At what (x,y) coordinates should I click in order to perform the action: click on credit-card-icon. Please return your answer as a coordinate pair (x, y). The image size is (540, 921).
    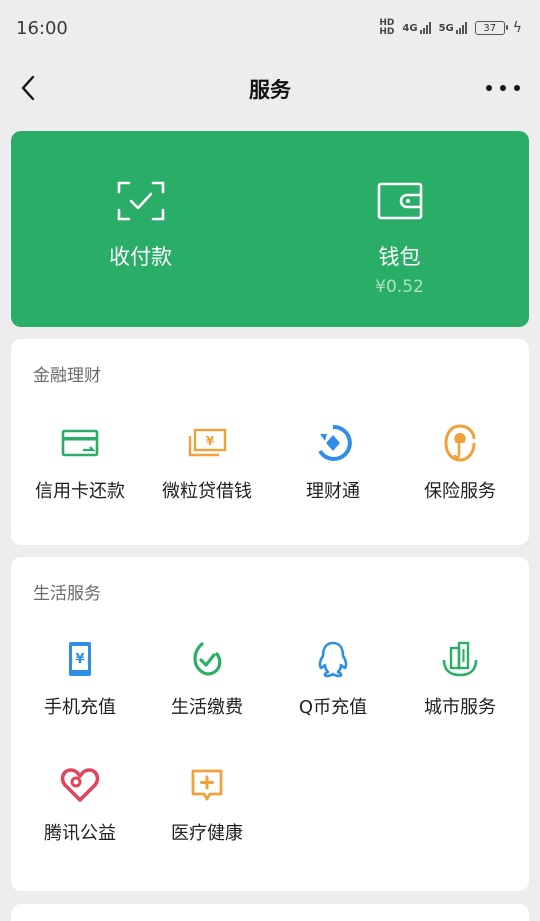
    Looking at the image, I should click on (80, 443).